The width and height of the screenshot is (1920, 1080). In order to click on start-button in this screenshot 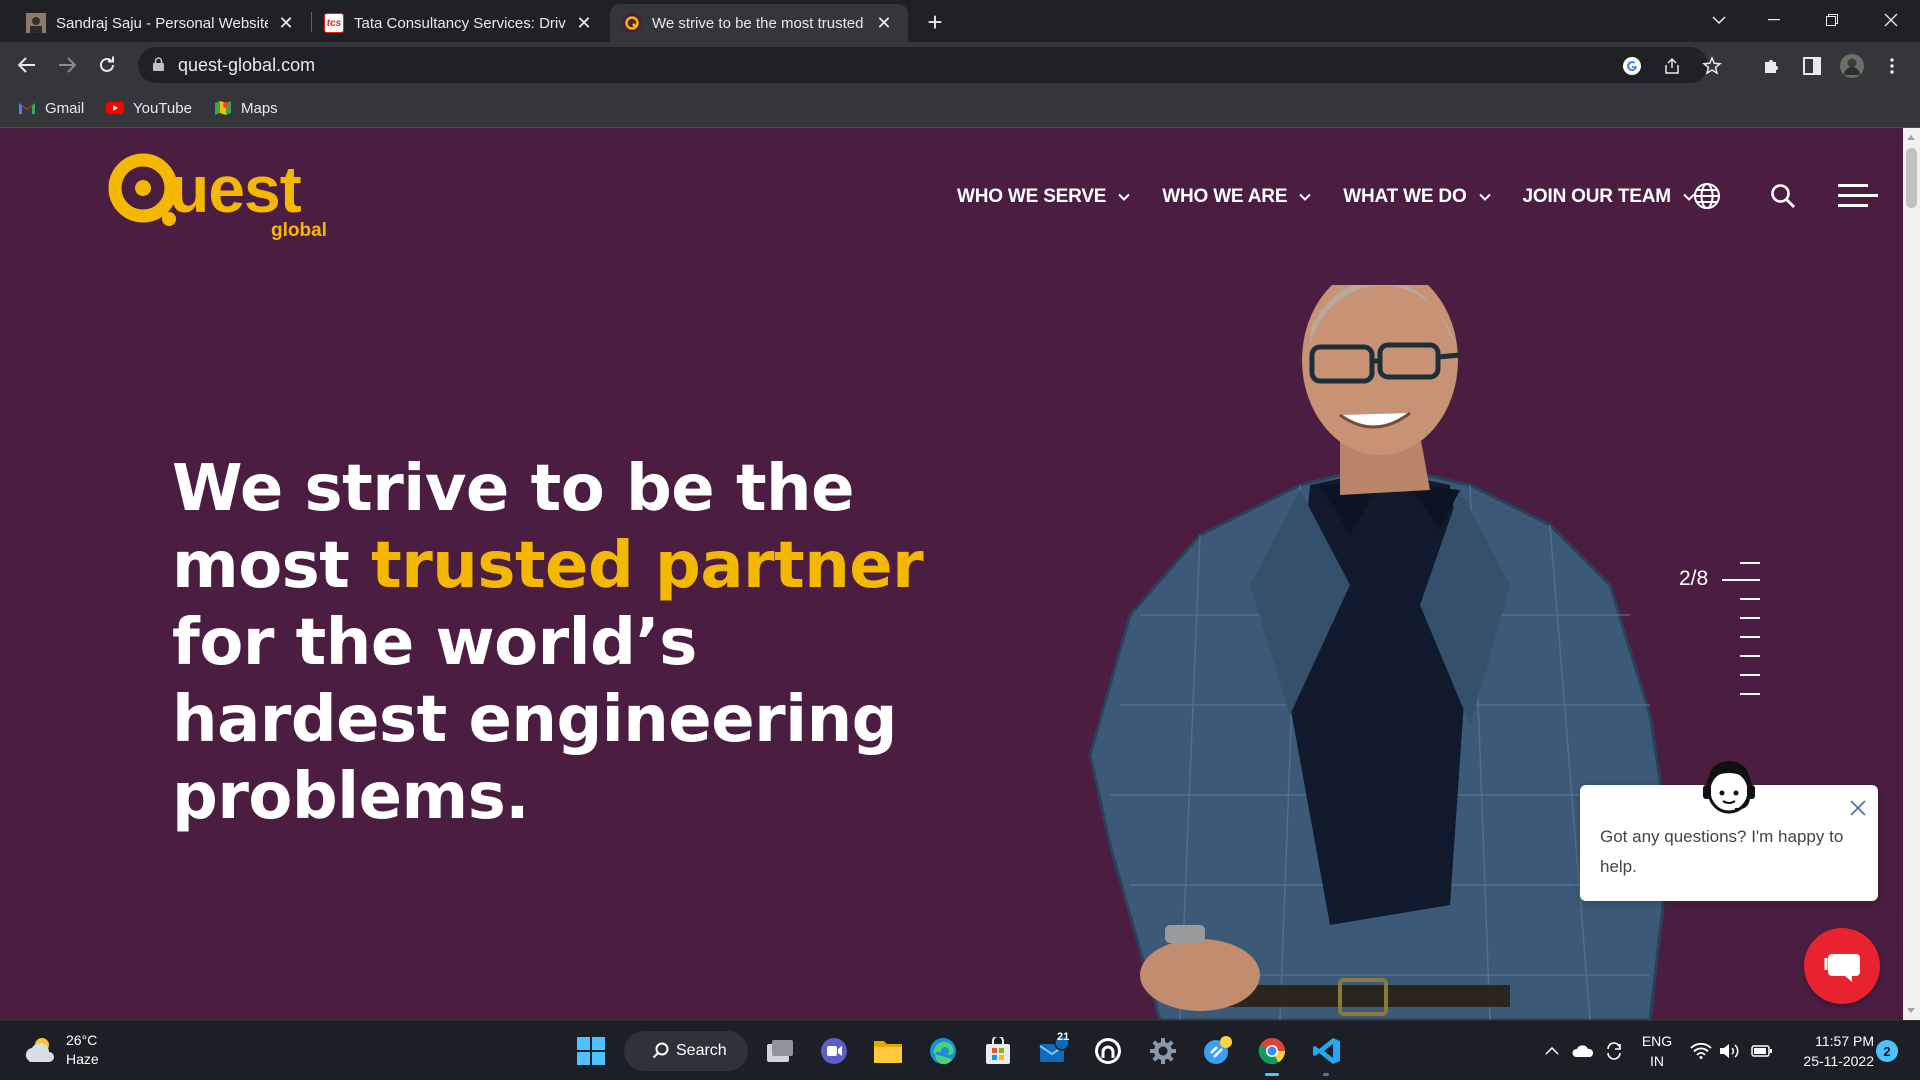, I will do `click(591, 1051)`.